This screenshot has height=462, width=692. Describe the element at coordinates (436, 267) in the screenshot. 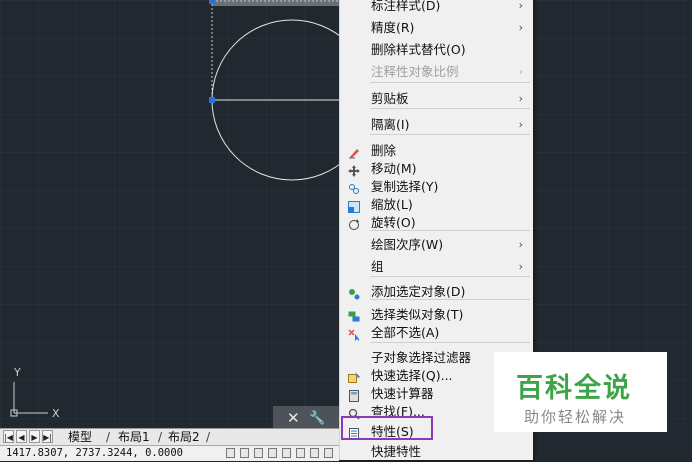

I see `menu-item-12: 组 ›` at that location.